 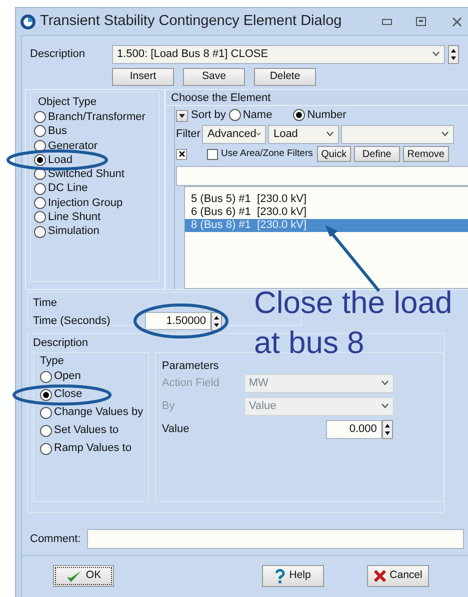 What do you see at coordinates (83, 576) in the screenshot?
I see `dialog-button: OK` at bounding box center [83, 576].